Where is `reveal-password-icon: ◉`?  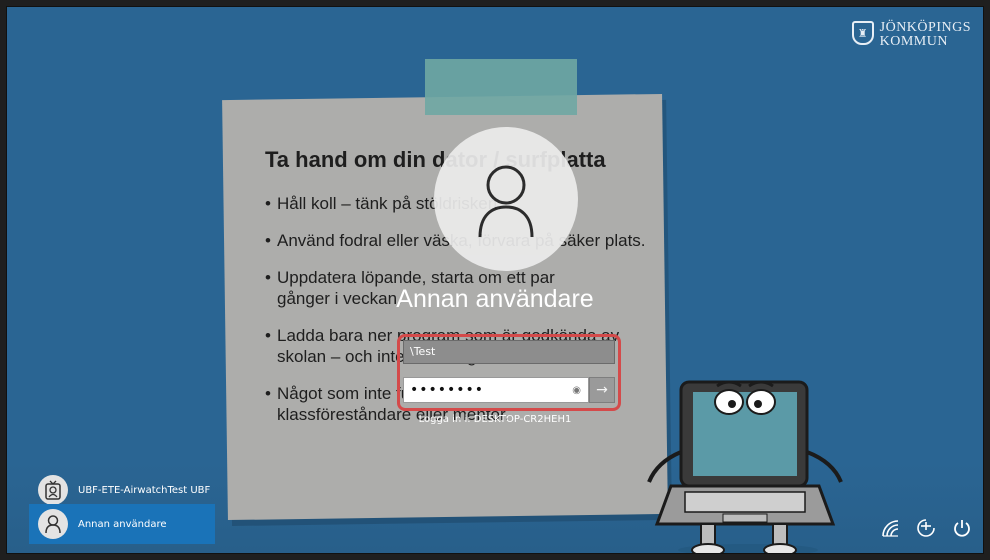
reveal-password-icon: ◉ is located at coordinates (577, 390).